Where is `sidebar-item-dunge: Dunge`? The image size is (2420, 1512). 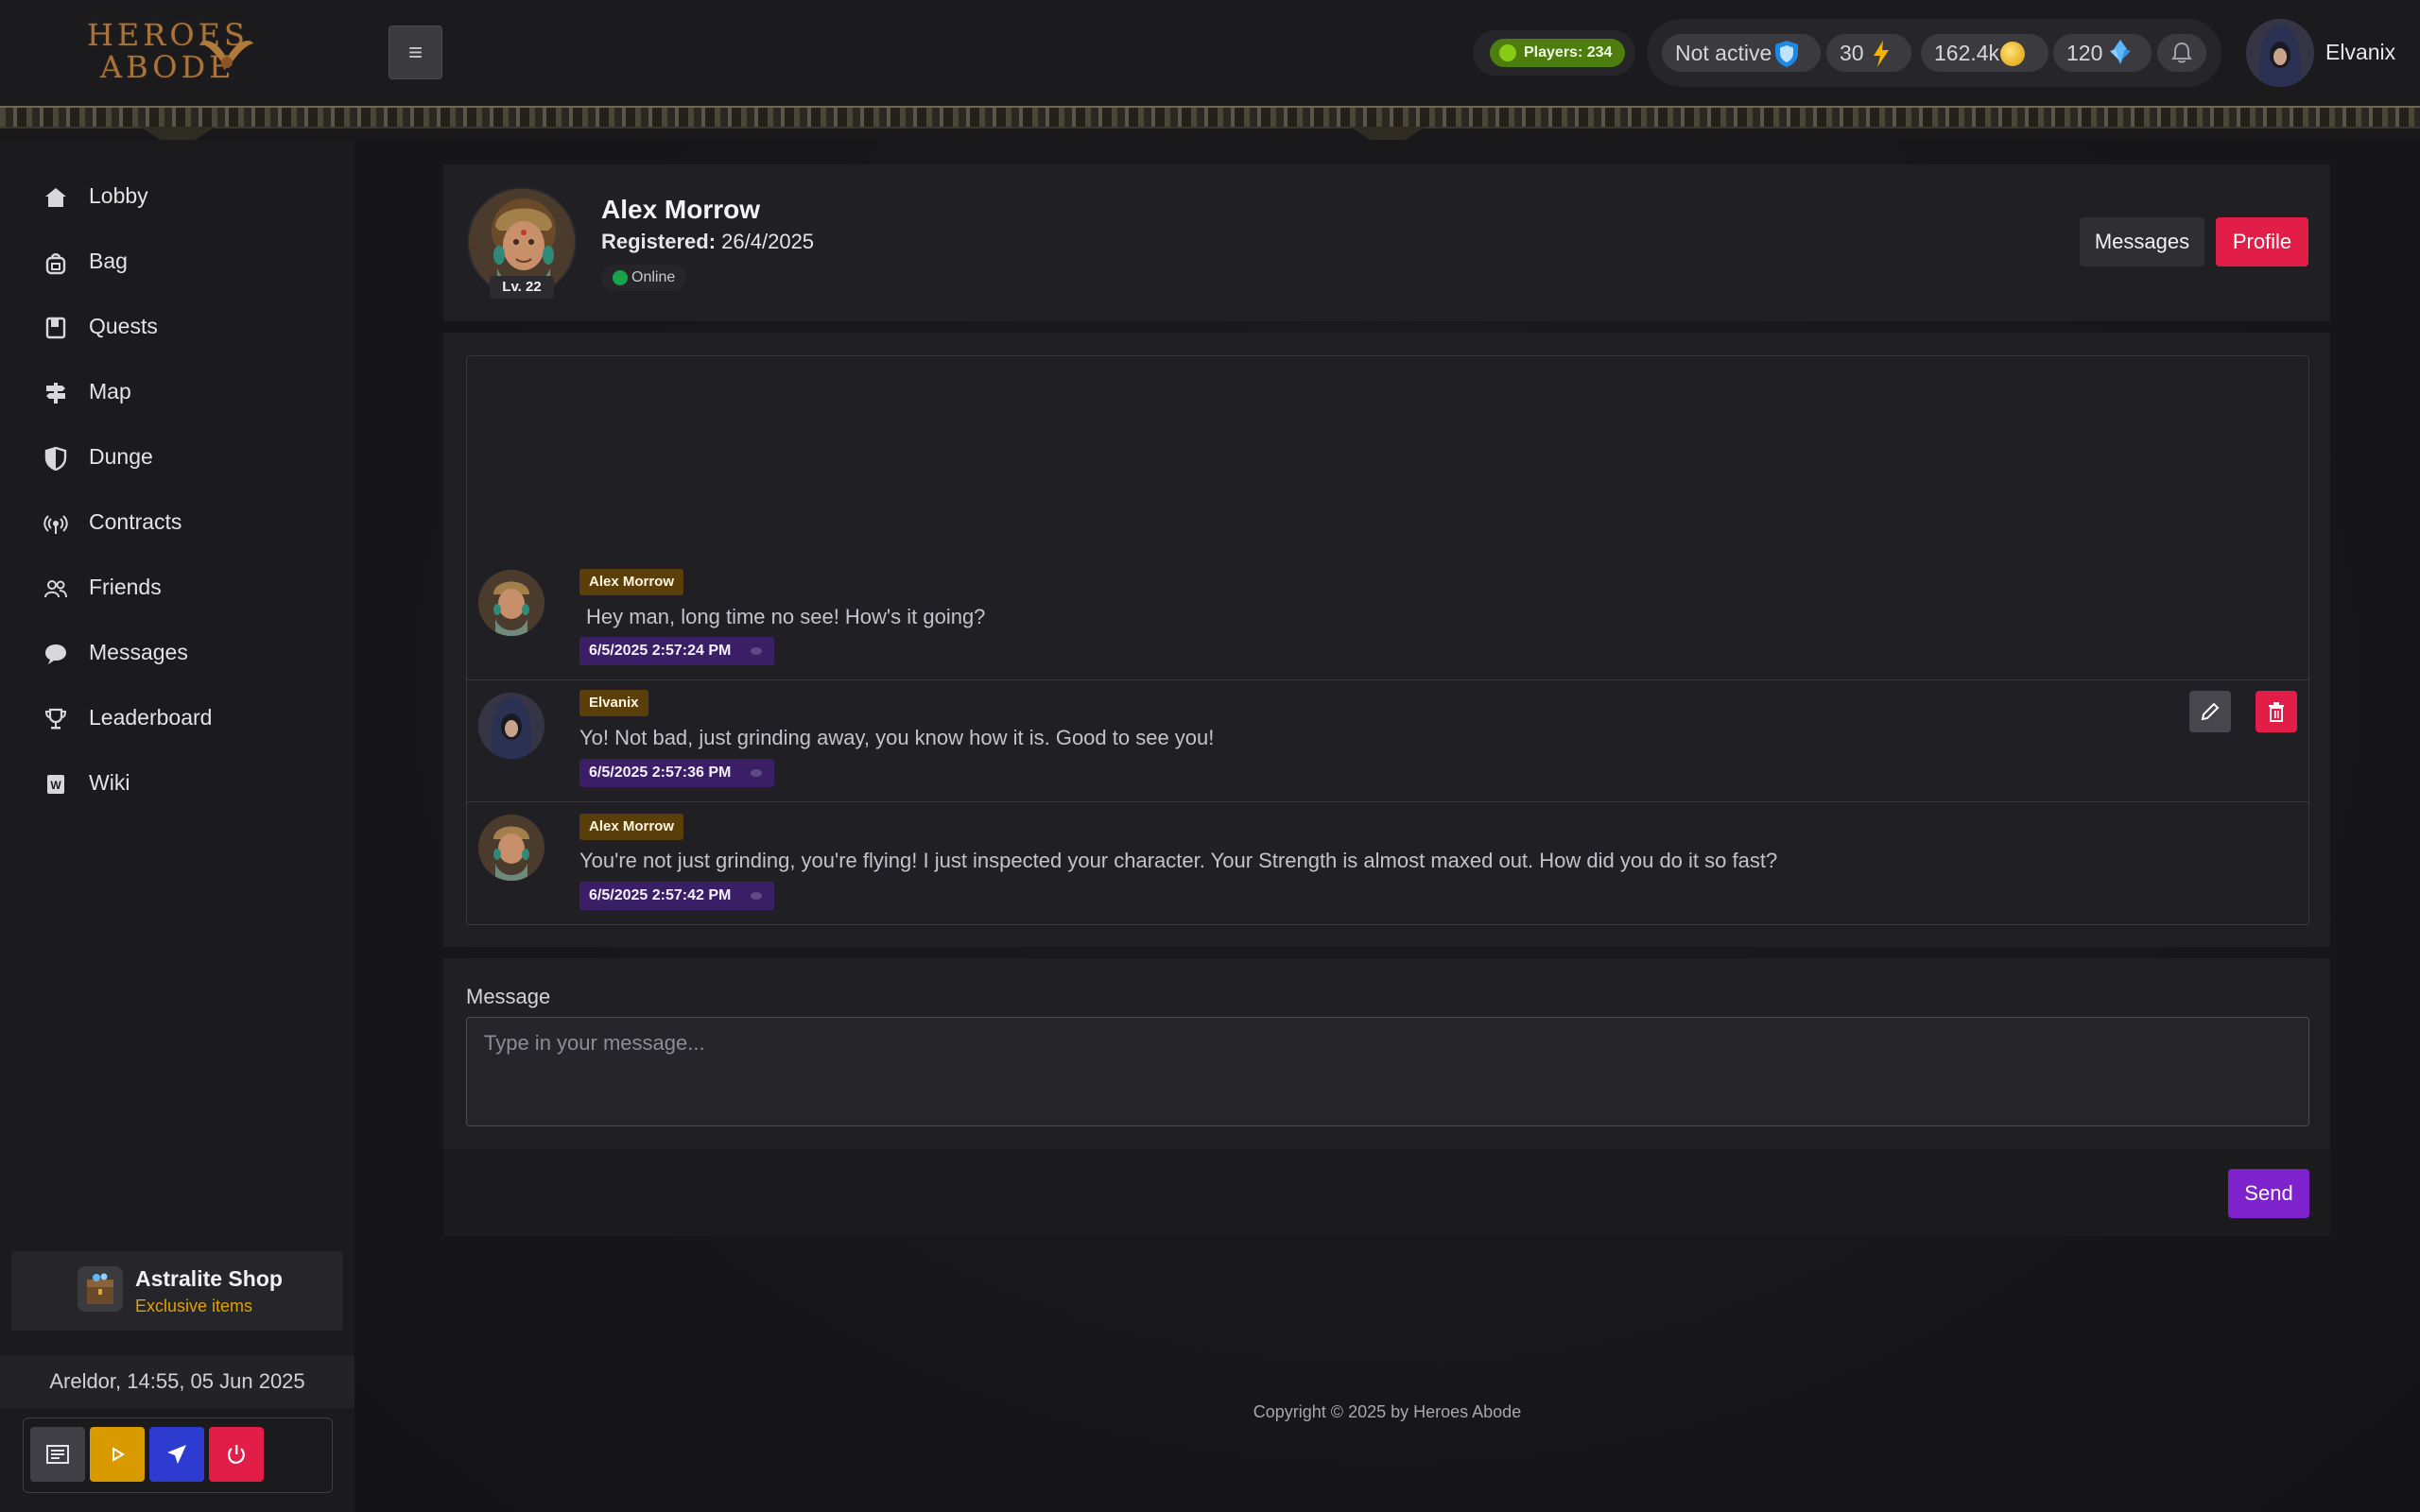
sidebar-item-dunge: Dunge is located at coordinates (177, 457).